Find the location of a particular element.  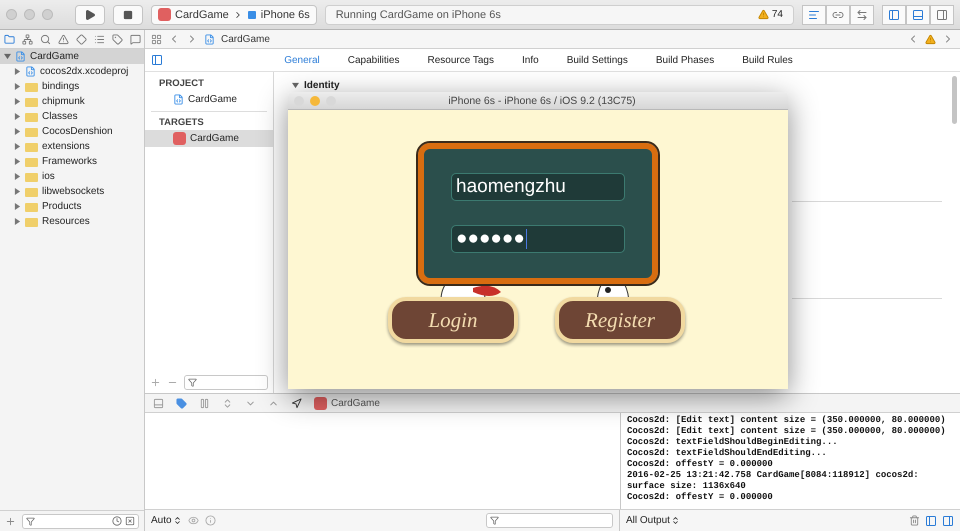

run-button is located at coordinates (90, 14).